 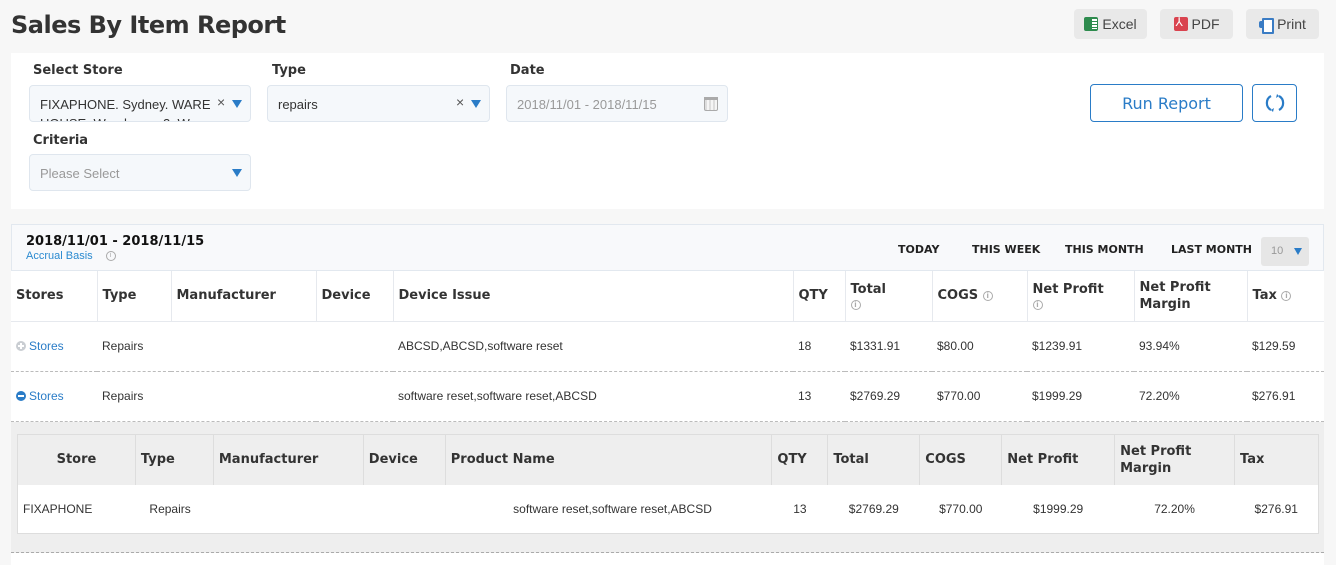 I want to click on criteria-chevron-down-icon, so click(x=237, y=173).